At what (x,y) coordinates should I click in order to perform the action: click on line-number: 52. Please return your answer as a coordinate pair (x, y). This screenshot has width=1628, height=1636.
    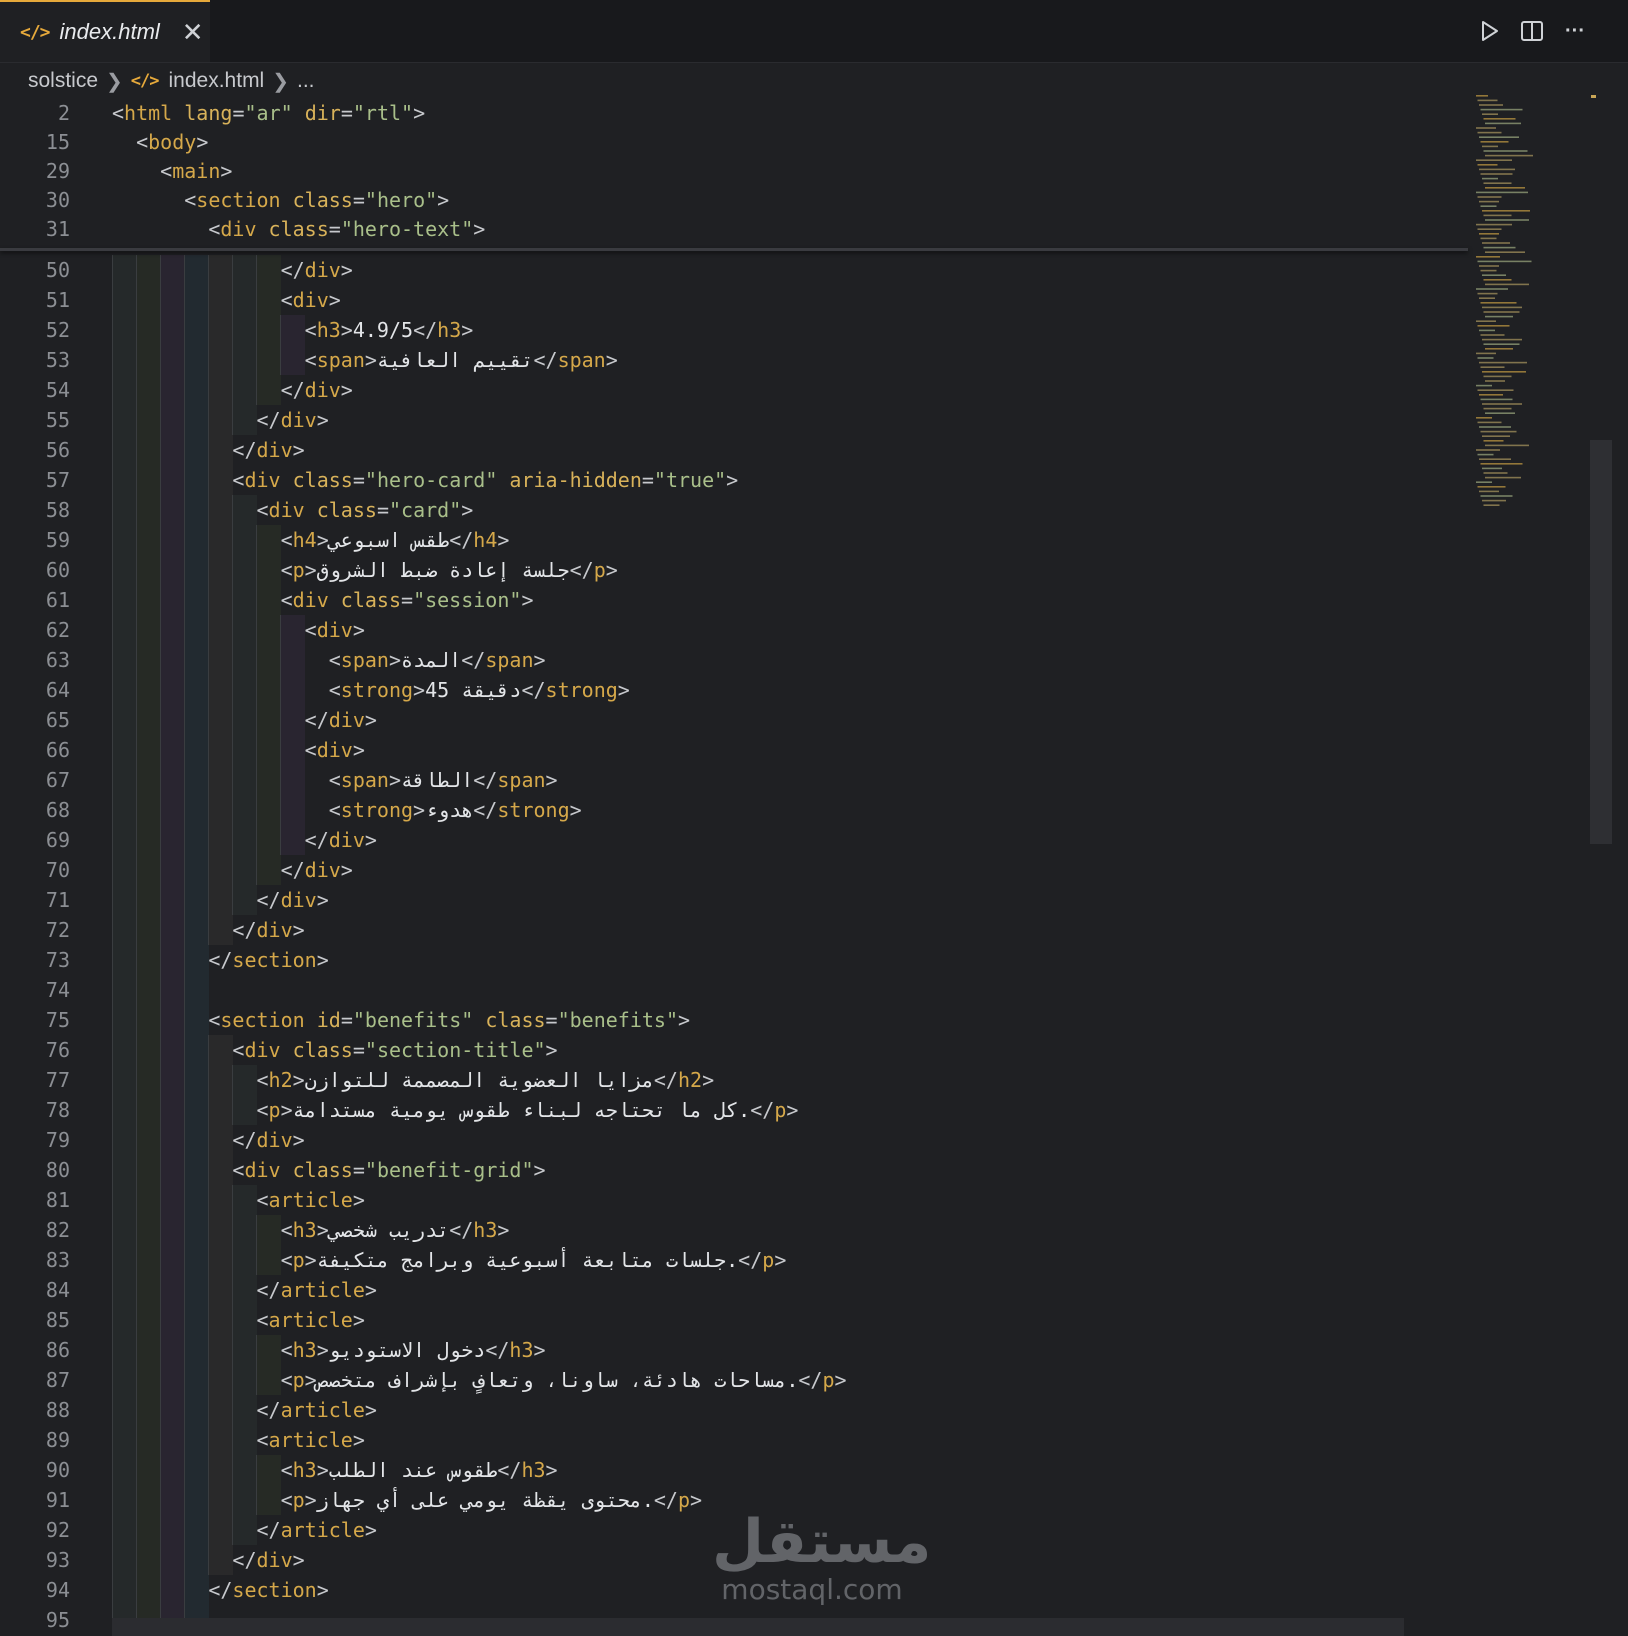
    Looking at the image, I should click on (57, 330).